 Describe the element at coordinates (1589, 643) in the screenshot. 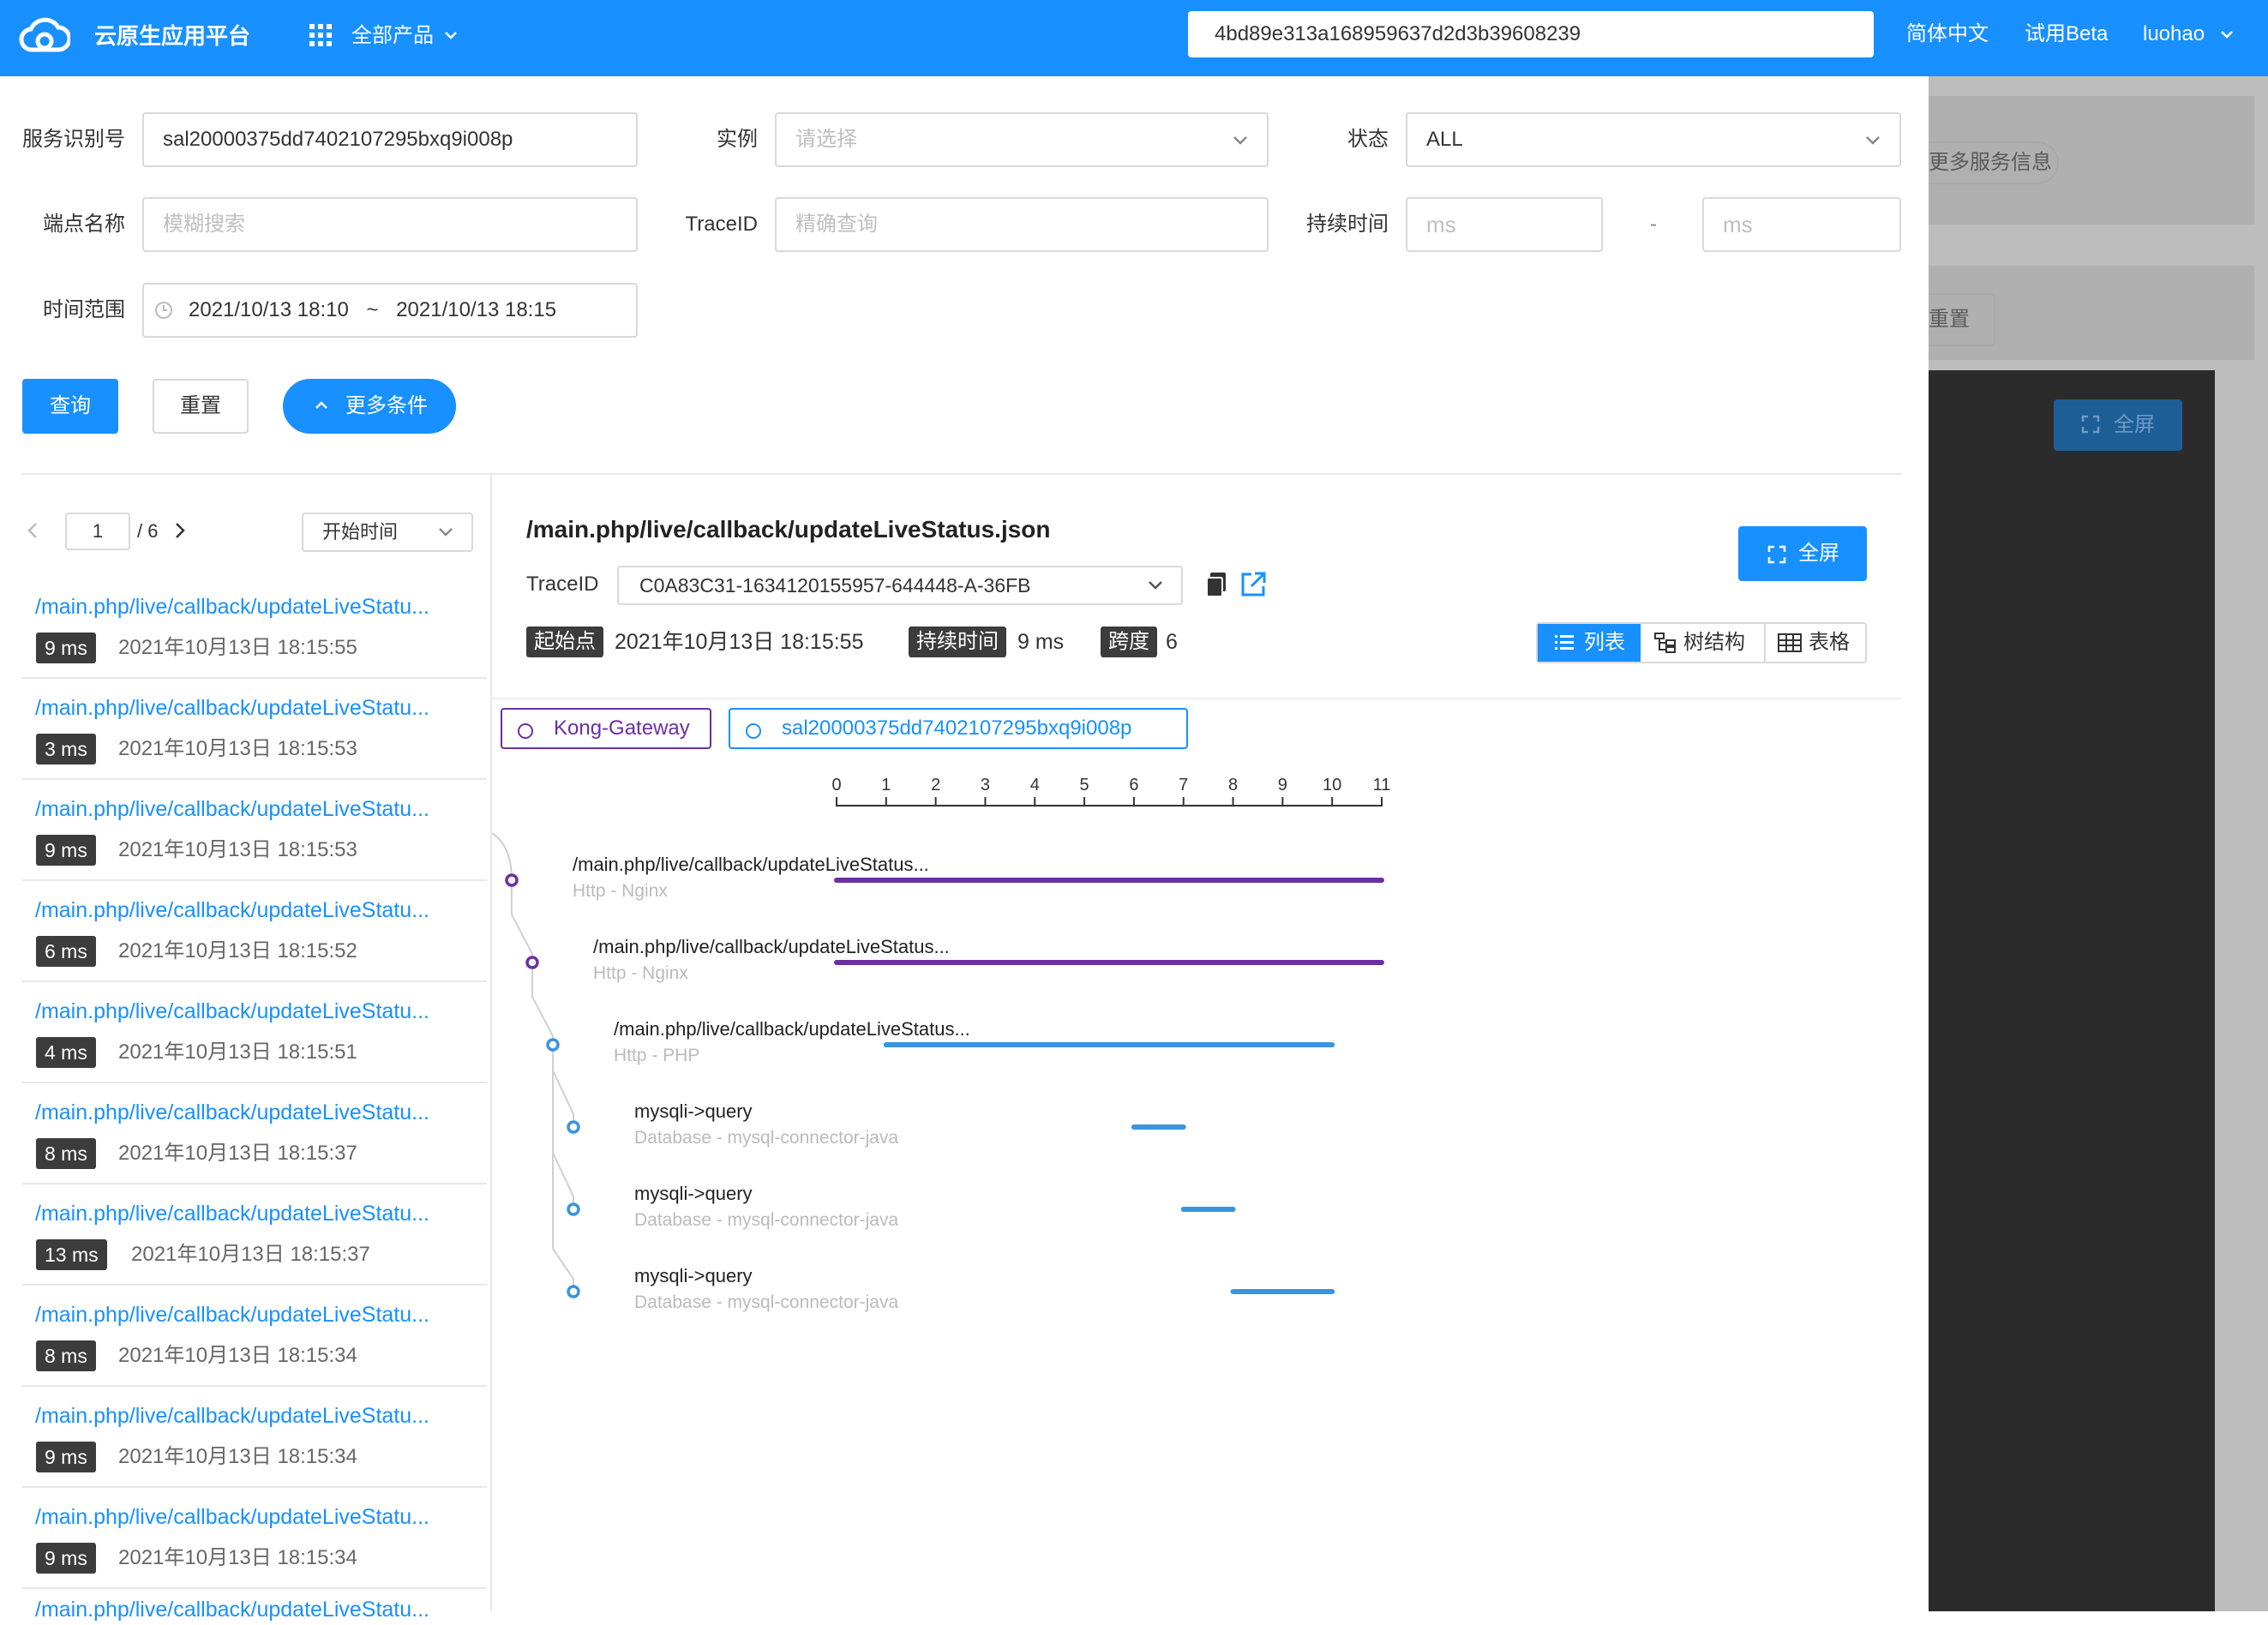

I see `view-list-button: 列表` at that location.